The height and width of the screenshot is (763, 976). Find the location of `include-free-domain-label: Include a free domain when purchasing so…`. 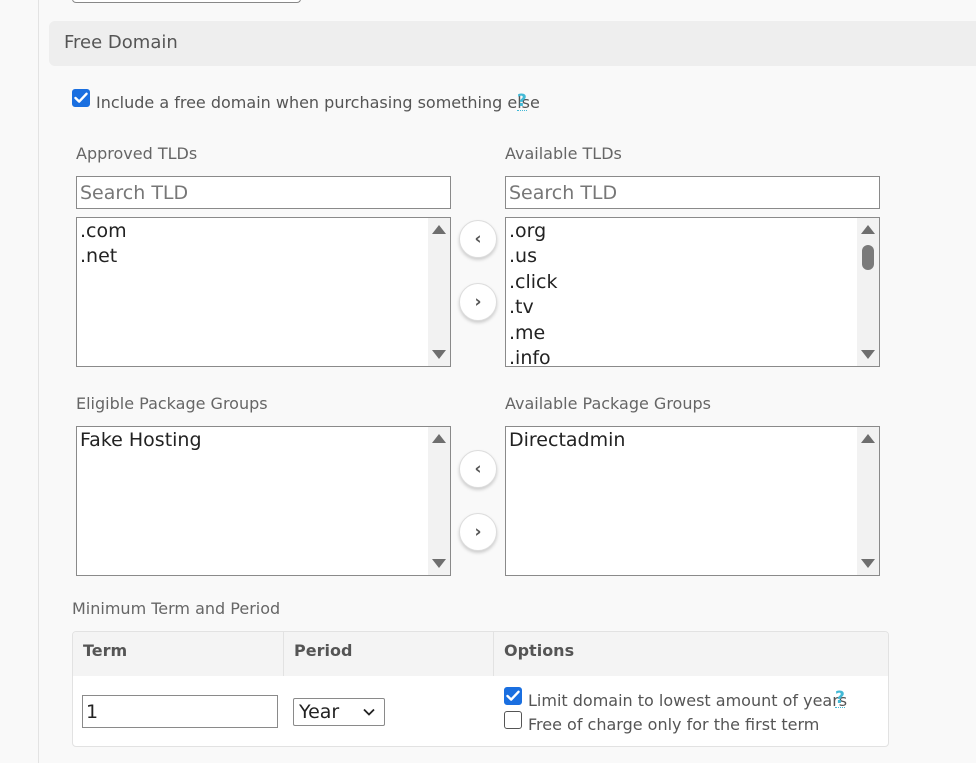

include-free-domain-label: Include a free domain when purchasing so… is located at coordinates (318, 102).